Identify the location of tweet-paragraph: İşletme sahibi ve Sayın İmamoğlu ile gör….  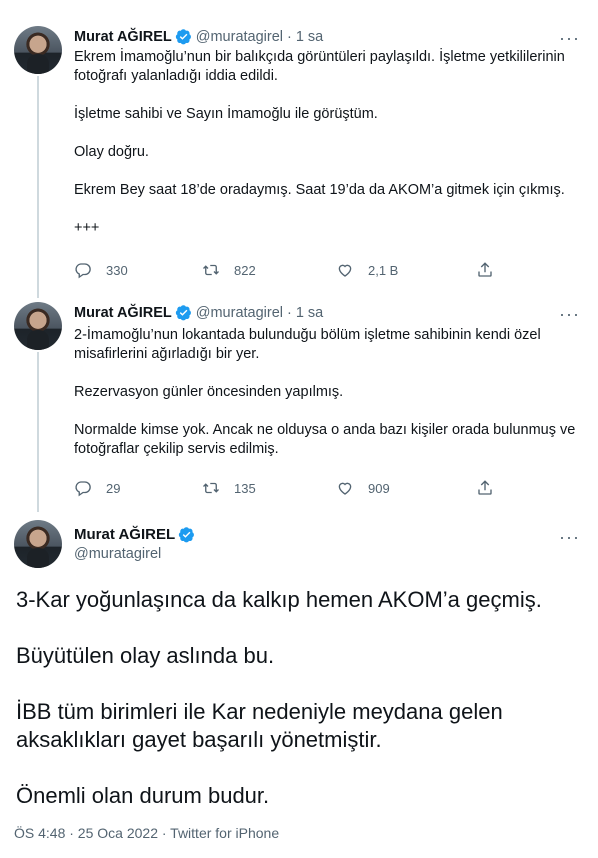
(226, 114).